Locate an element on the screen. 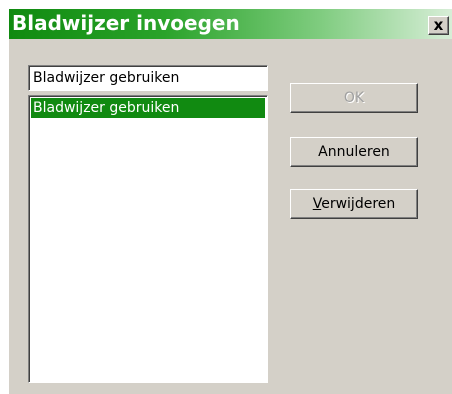 Image resolution: width=452 pixels, height=394 pixels. close-button: x is located at coordinates (438, 25).